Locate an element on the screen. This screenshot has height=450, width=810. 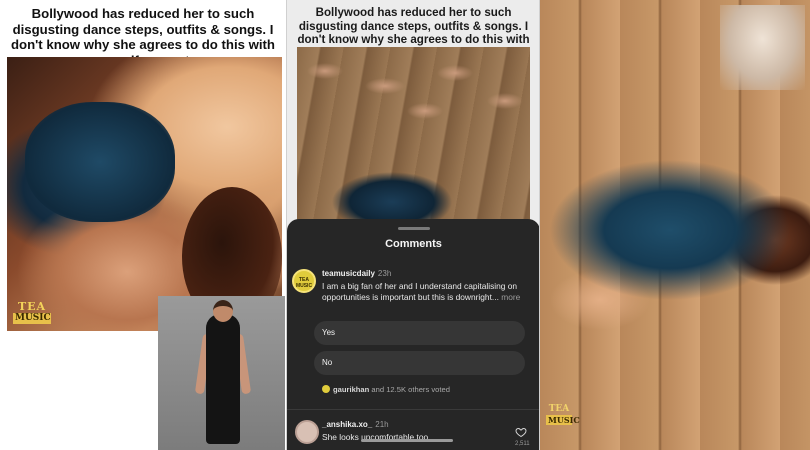
portrait-photo is located at coordinates (221, 373).